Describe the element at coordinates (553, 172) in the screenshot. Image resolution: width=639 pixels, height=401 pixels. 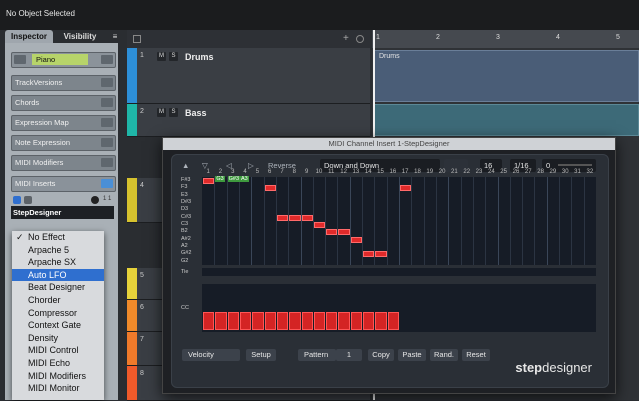
I see `step-number: 29` at that location.